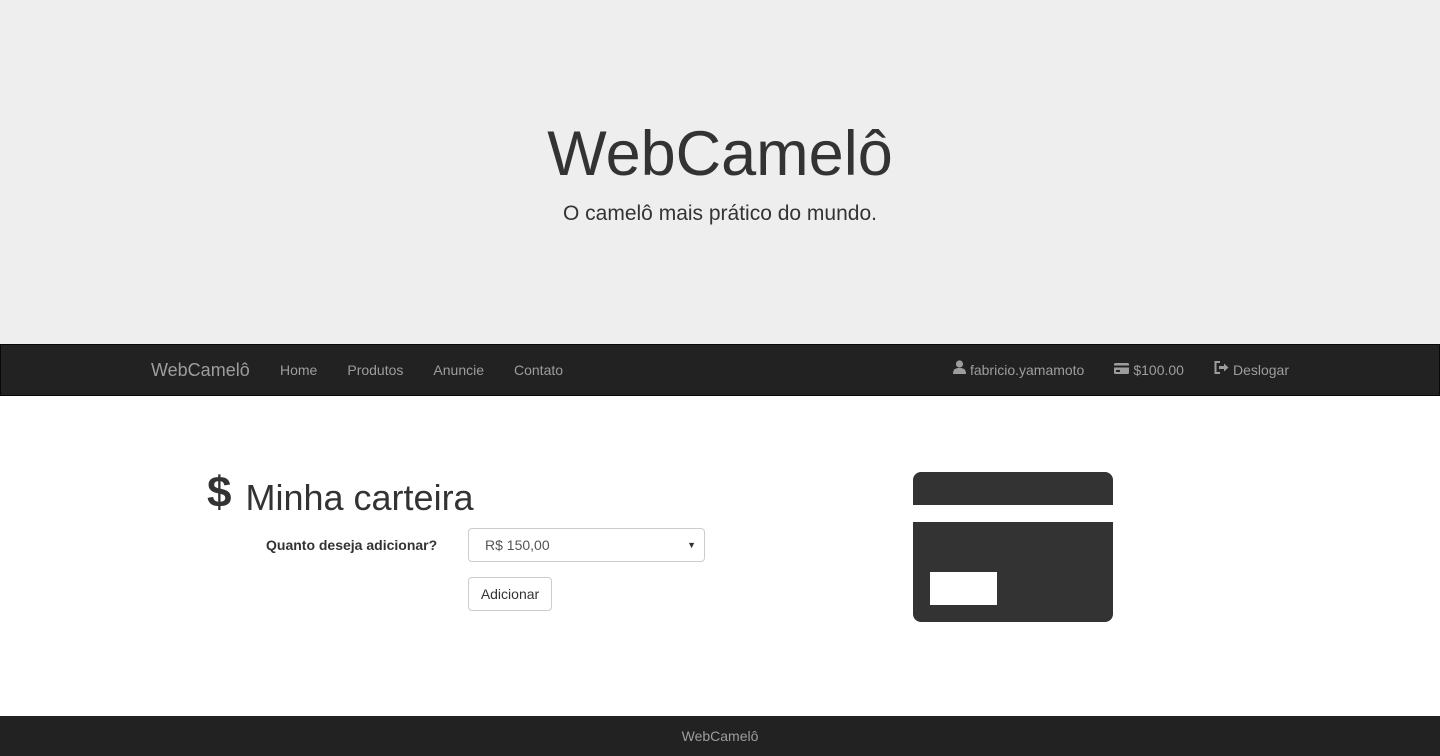 This screenshot has width=1440, height=756. What do you see at coordinates (375, 370) in the screenshot?
I see `nav-link-produtos: Produtos` at bounding box center [375, 370].